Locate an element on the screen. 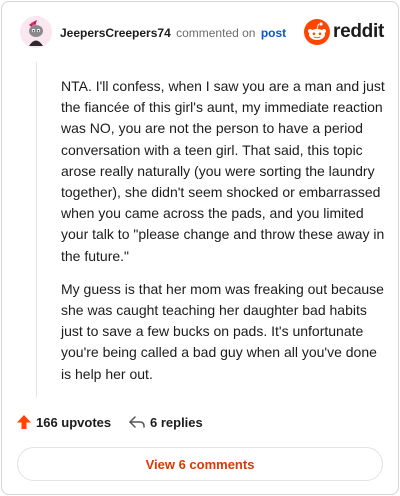 This screenshot has width=400, height=496. reply-button: 6 replies is located at coordinates (165, 422).